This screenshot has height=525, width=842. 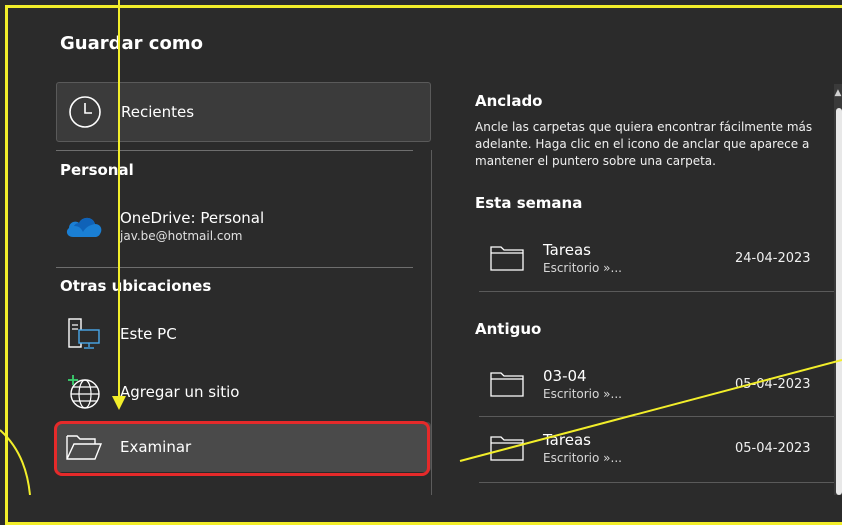 I want to click on folder-date: 24-04-2023, so click(x=773, y=258).